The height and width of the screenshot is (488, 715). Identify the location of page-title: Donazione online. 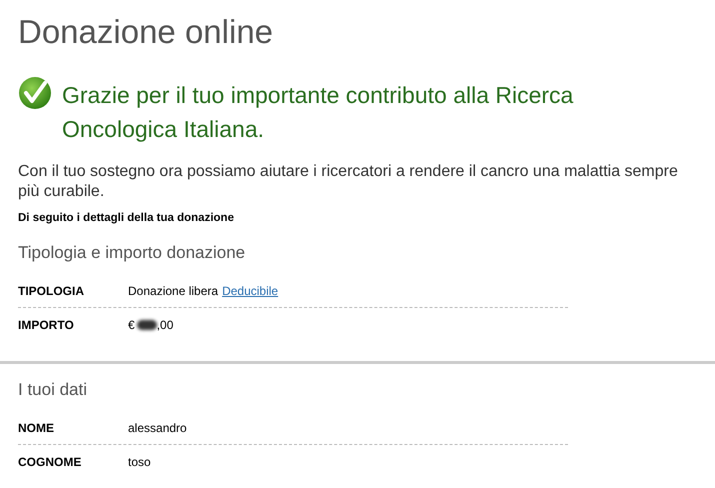
(146, 32).